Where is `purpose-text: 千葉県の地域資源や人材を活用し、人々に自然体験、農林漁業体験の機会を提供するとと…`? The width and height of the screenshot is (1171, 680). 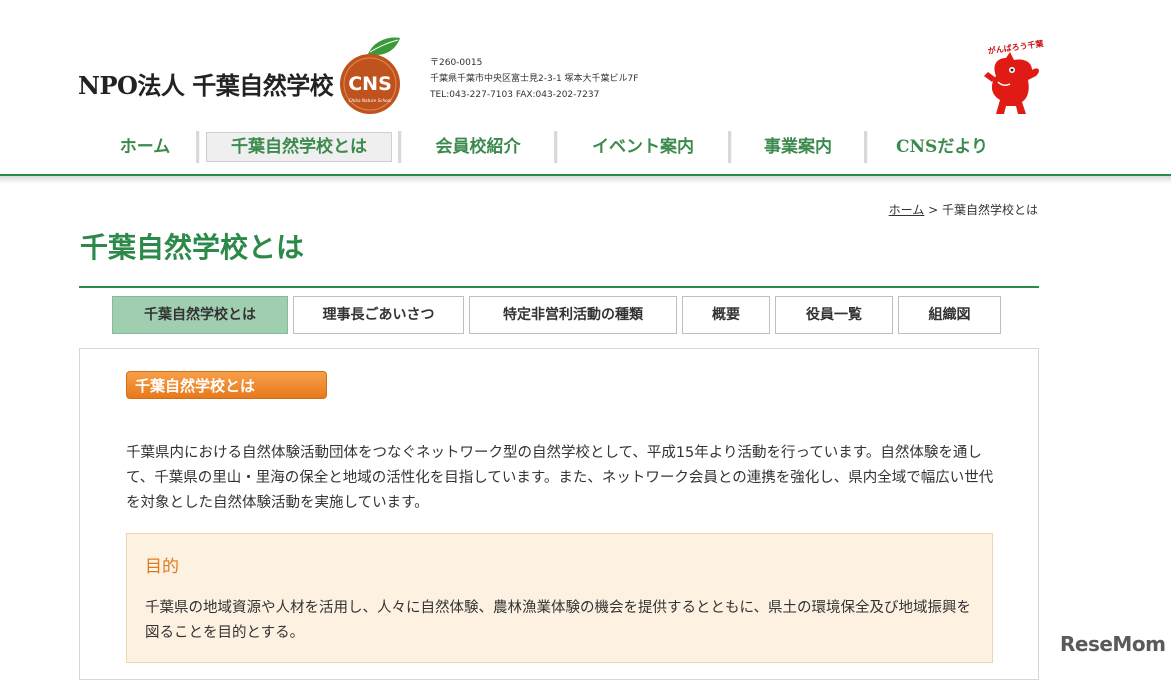
purpose-text: 千葉県の地域資源や人材を活用し、人々に自然体験、農林漁業体験の機会を提供するとと… is located at coordinates (558, 620).